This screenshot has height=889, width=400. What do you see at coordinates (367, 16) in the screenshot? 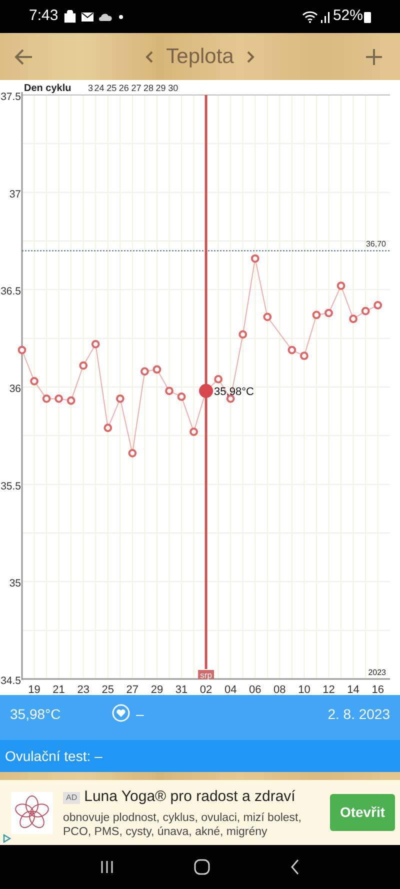
I see `battery-icon` at bounding box center [367, 16].